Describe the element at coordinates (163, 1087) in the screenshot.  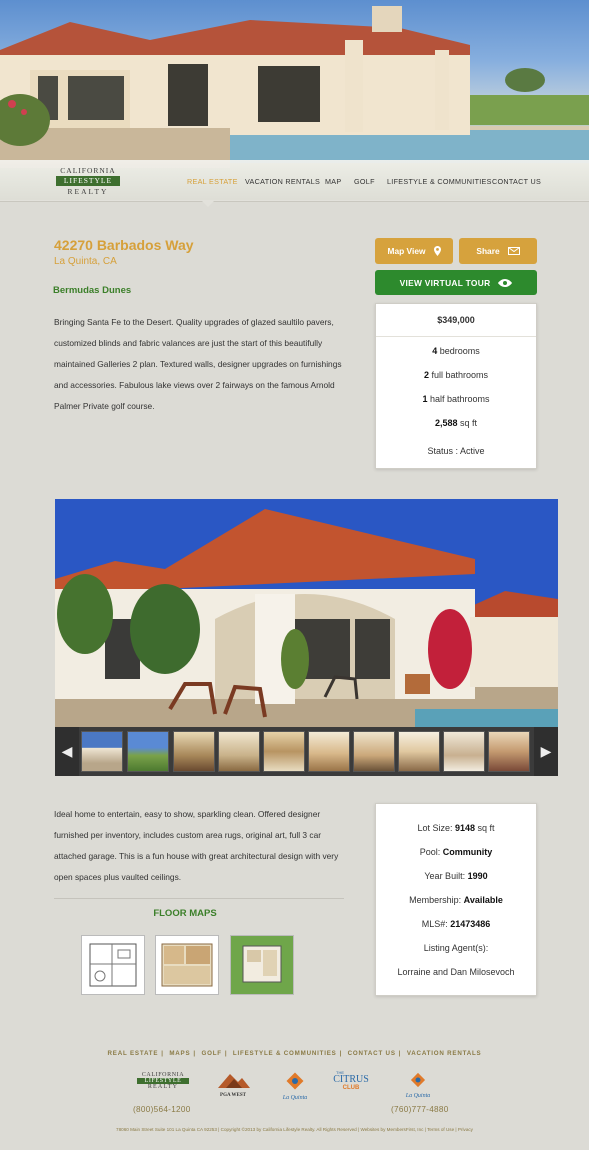
I see `footer-logo-line-3: REALTY` at that location.